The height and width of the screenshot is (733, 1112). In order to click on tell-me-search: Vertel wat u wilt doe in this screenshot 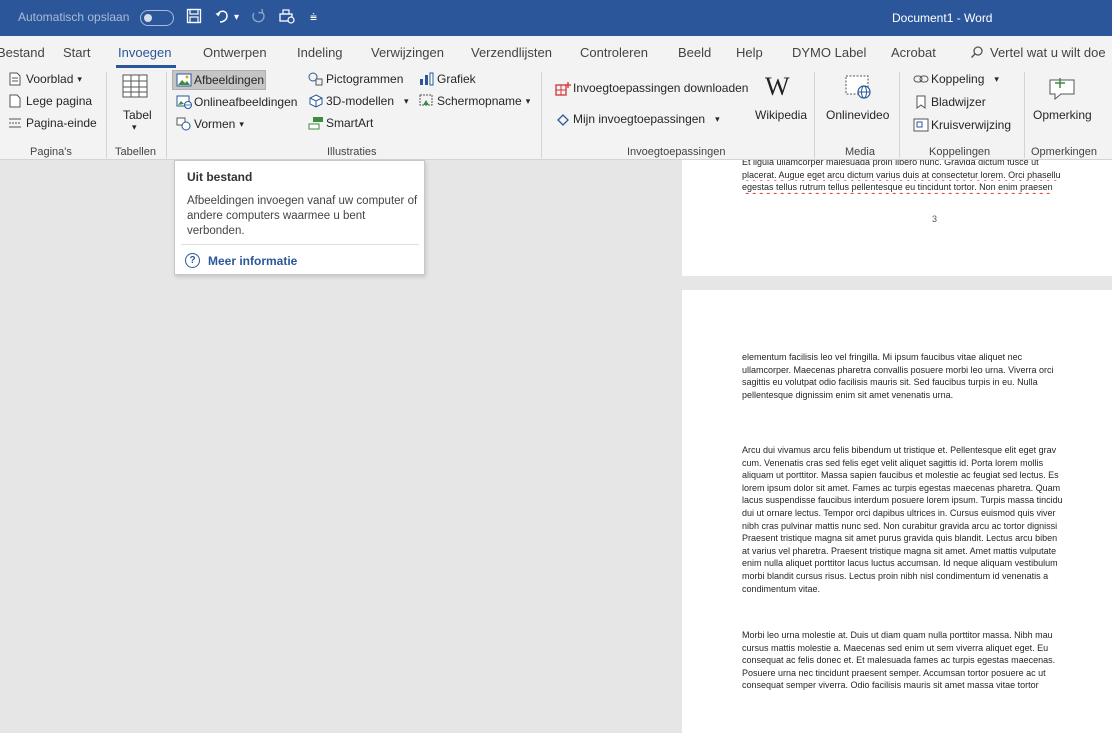, I will do `click(1048, 52)`.